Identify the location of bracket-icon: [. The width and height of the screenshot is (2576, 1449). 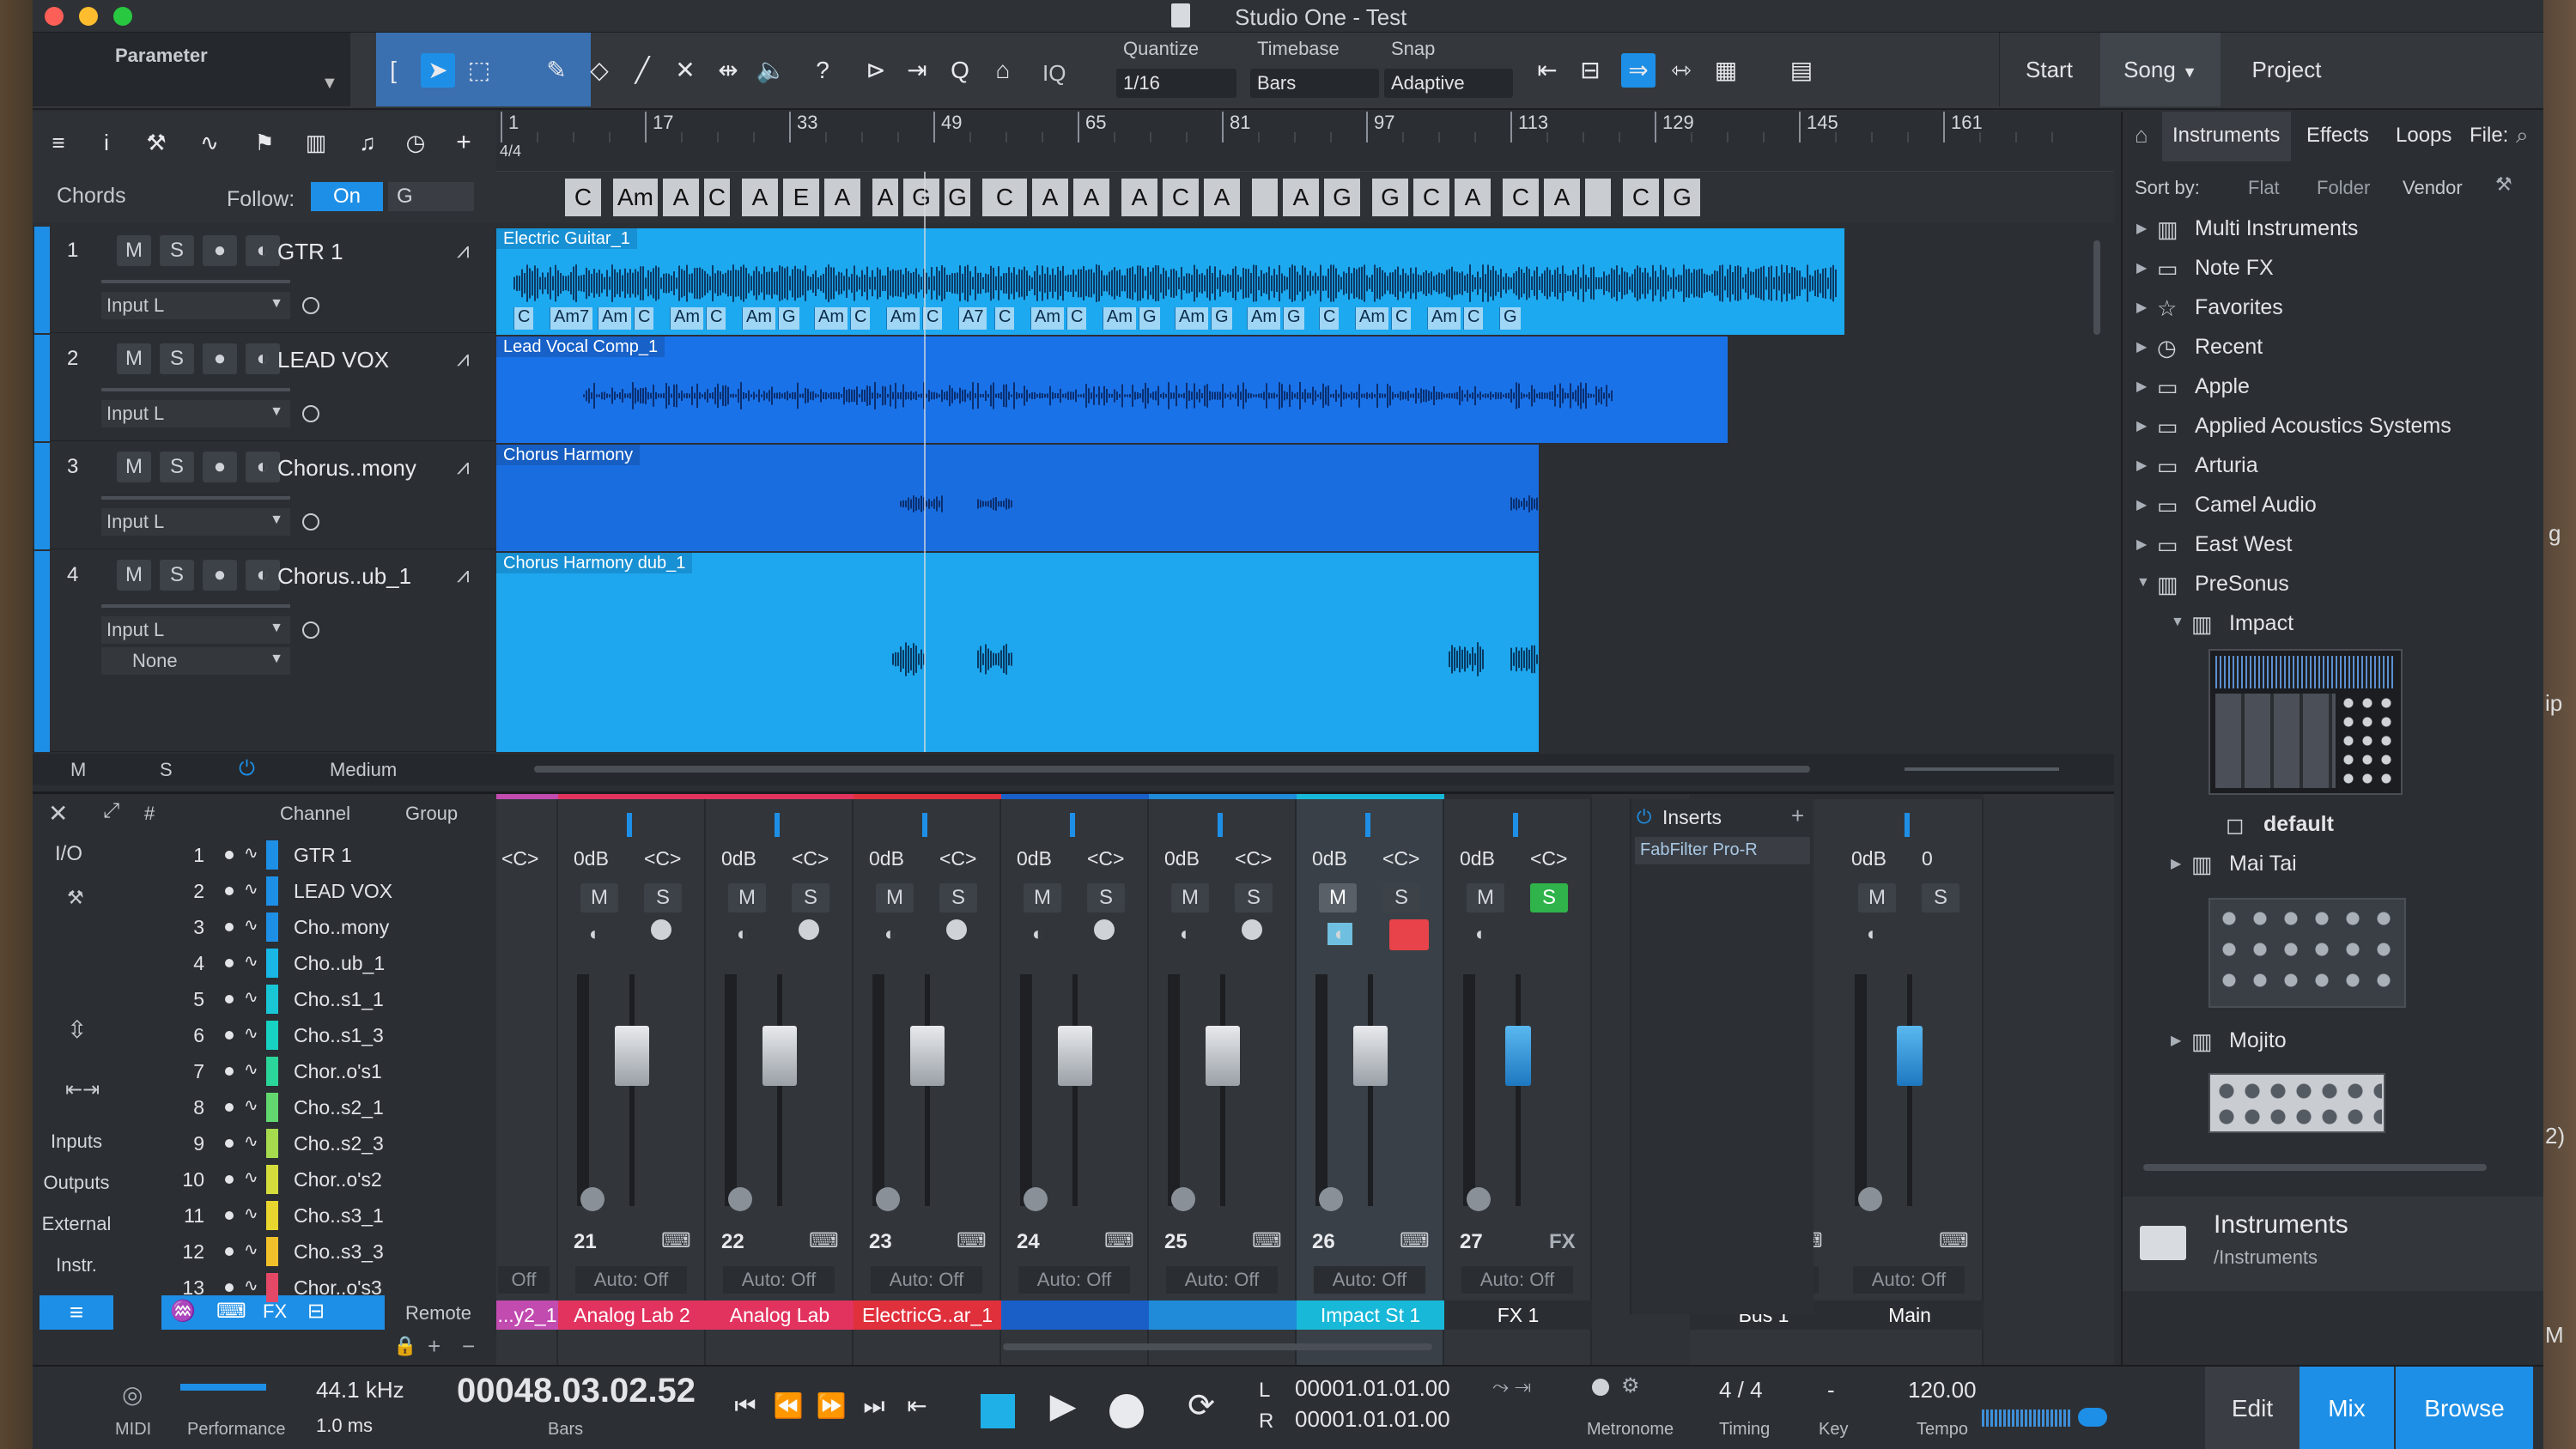
(393, 70).